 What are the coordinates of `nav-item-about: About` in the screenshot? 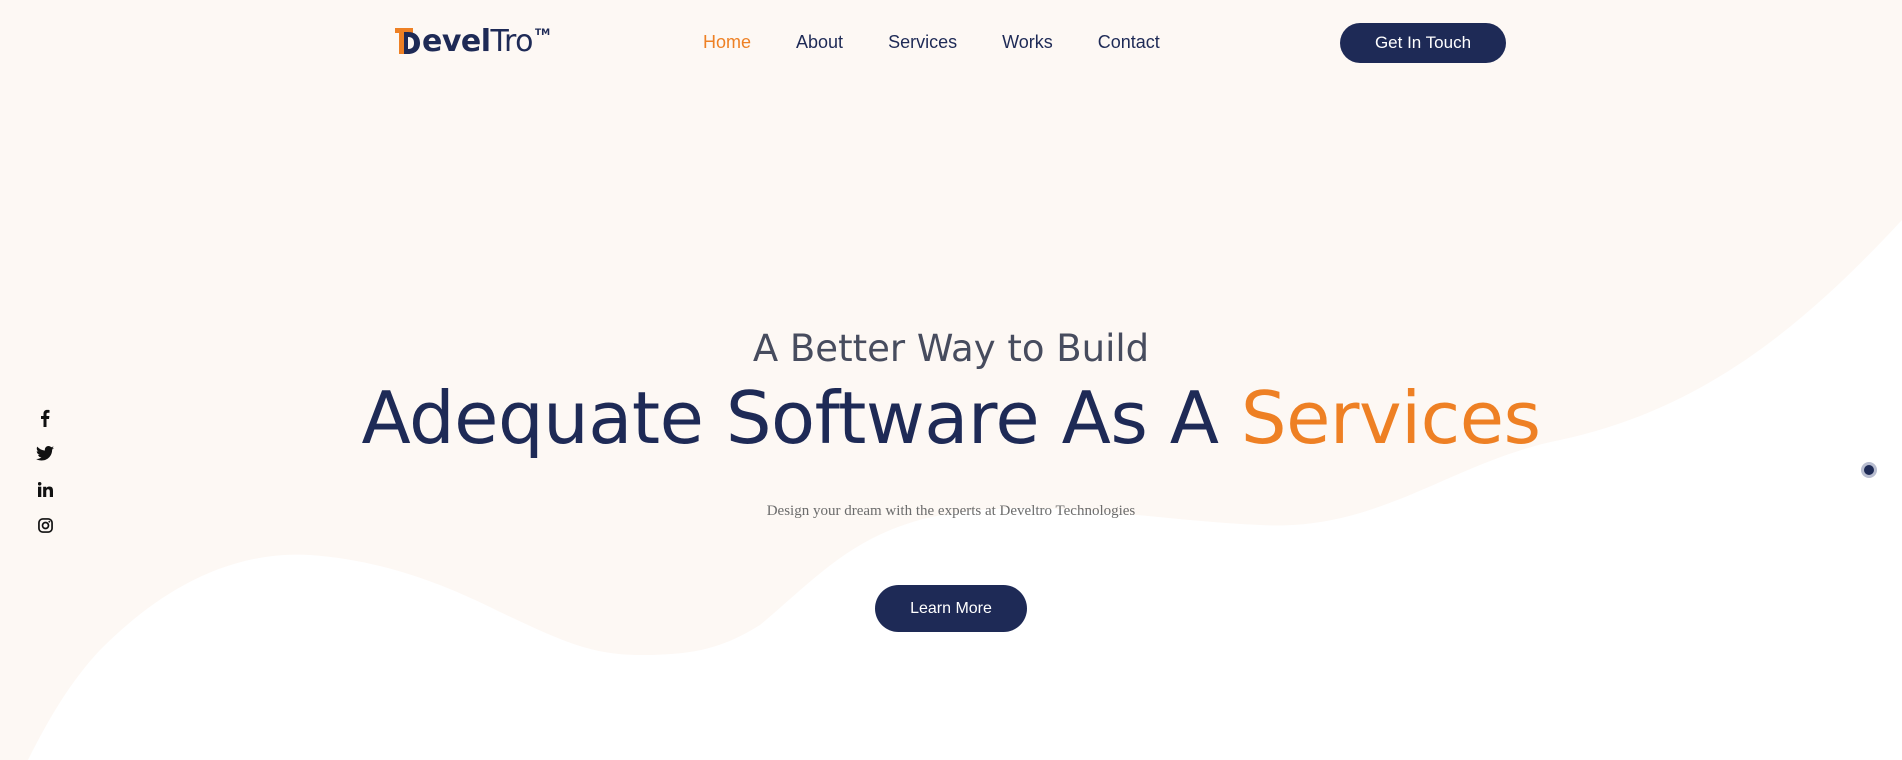 It's located at (819, 42).